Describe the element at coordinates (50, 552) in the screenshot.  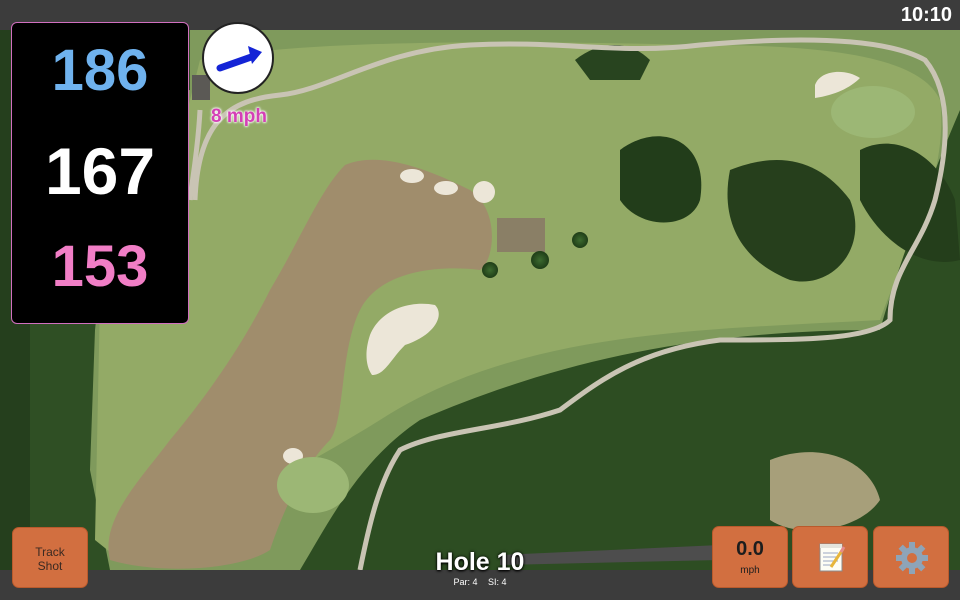
I see `track-shot-label-line1: Track` at that location.